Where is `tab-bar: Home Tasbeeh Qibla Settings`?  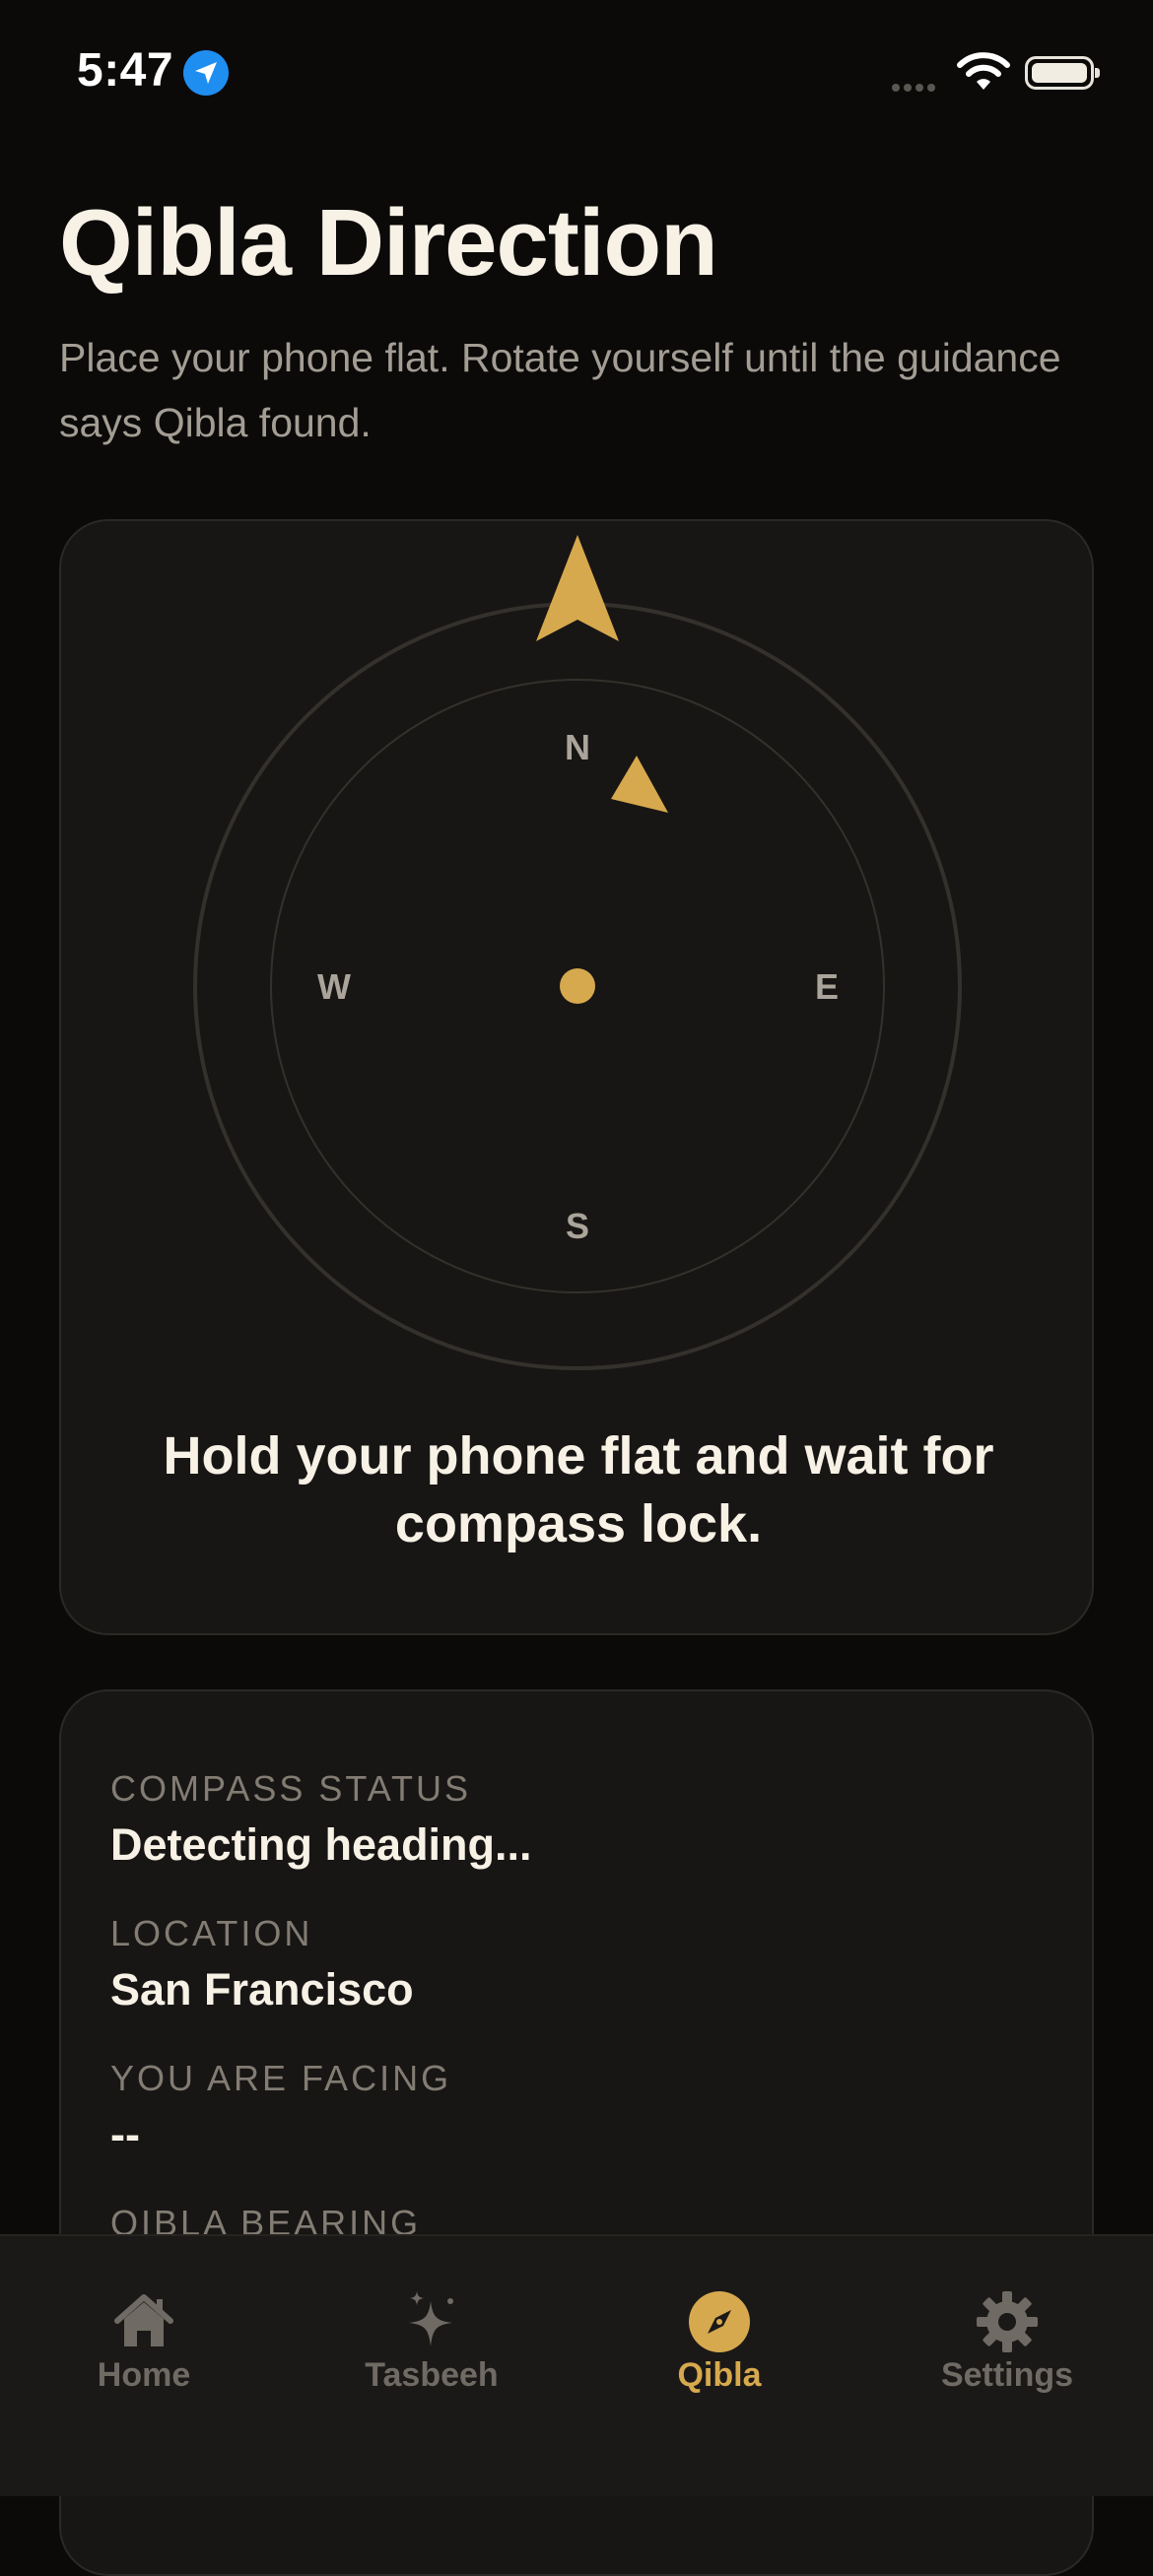 tab-bar: Home Tasbeeh Qibla Settings is located at coordinates (576, 2365).